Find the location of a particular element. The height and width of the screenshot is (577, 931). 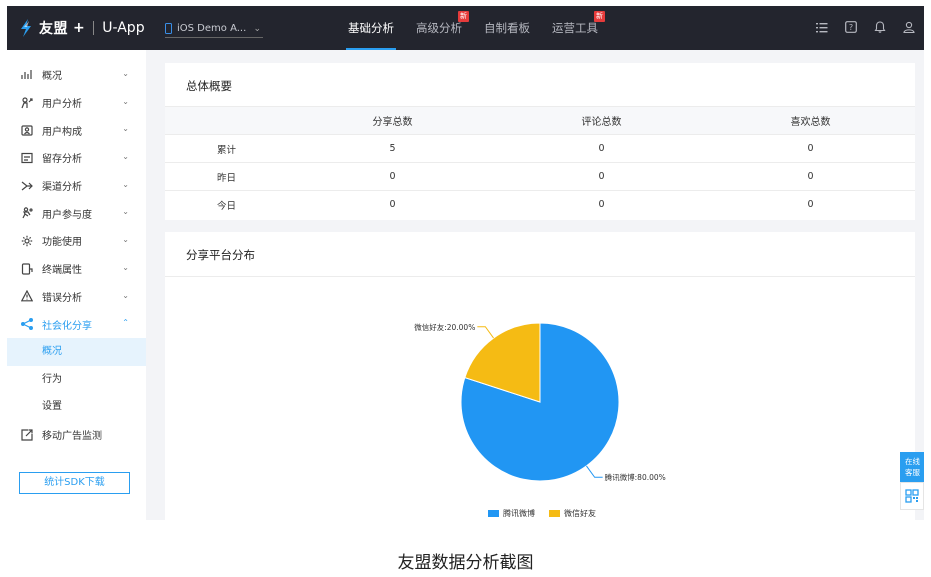

phone-icon is located at coordinates (168, 28).